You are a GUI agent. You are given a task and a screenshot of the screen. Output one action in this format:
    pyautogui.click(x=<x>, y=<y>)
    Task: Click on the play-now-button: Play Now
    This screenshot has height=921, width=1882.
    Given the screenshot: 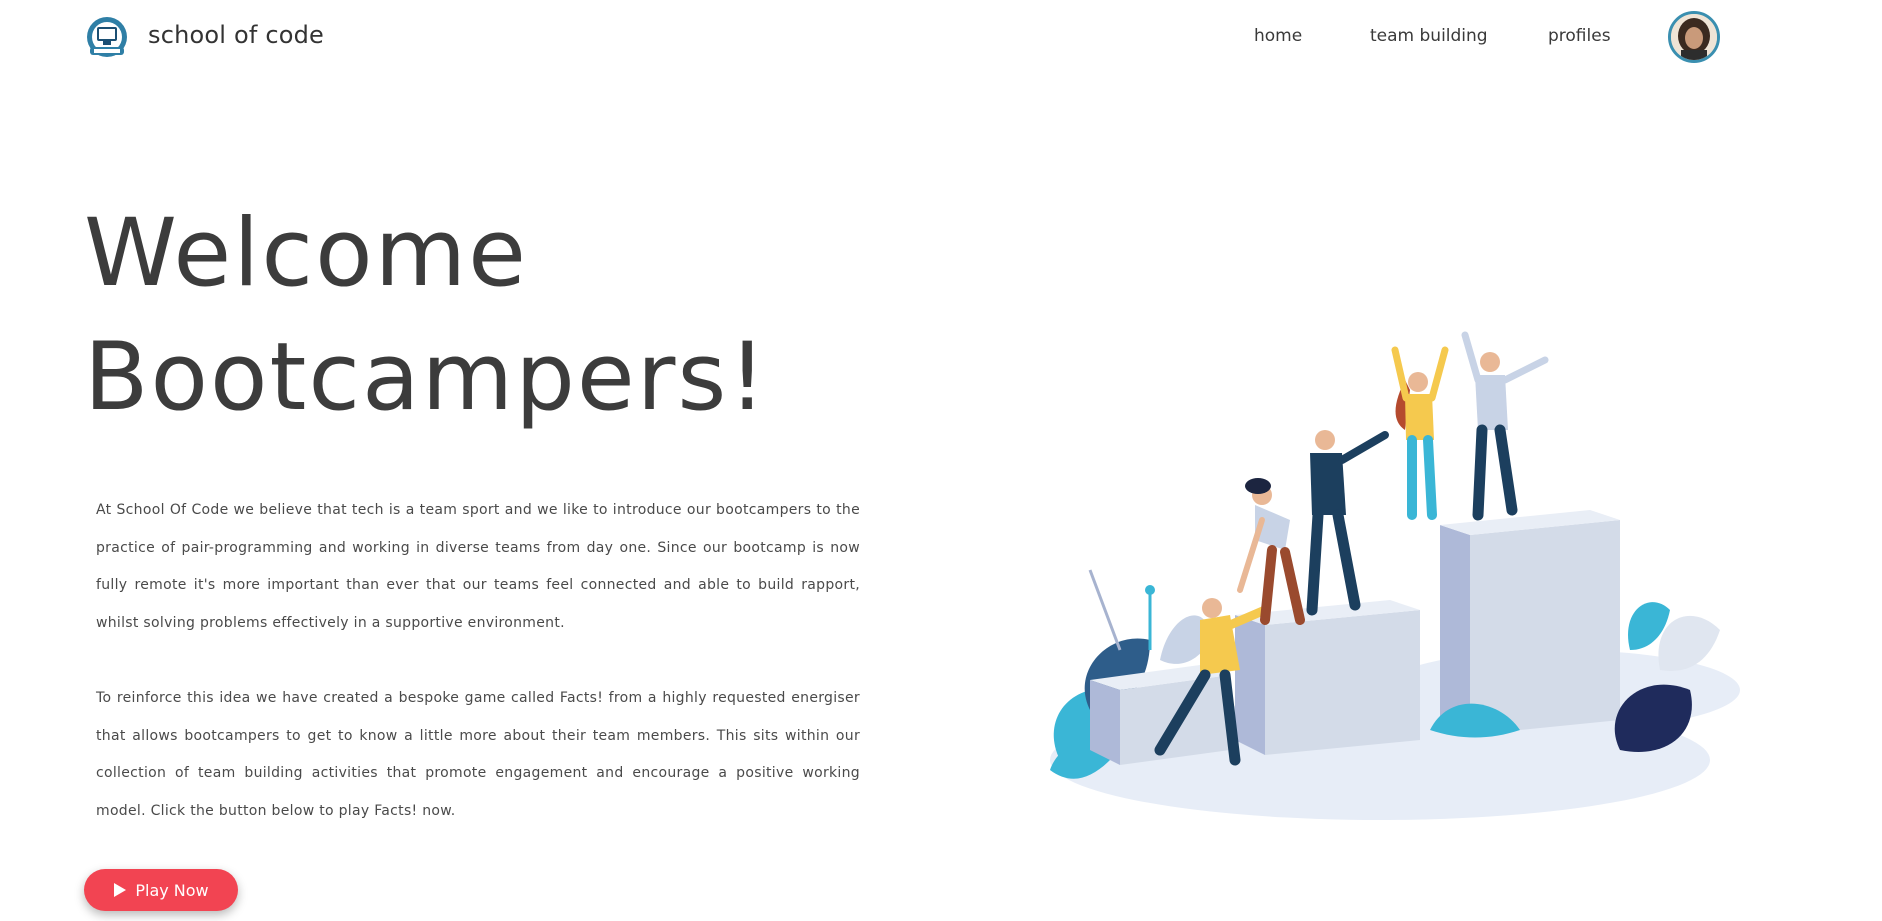 What is the action you would take?
    pyautogui.click(x=161, y=890)
    